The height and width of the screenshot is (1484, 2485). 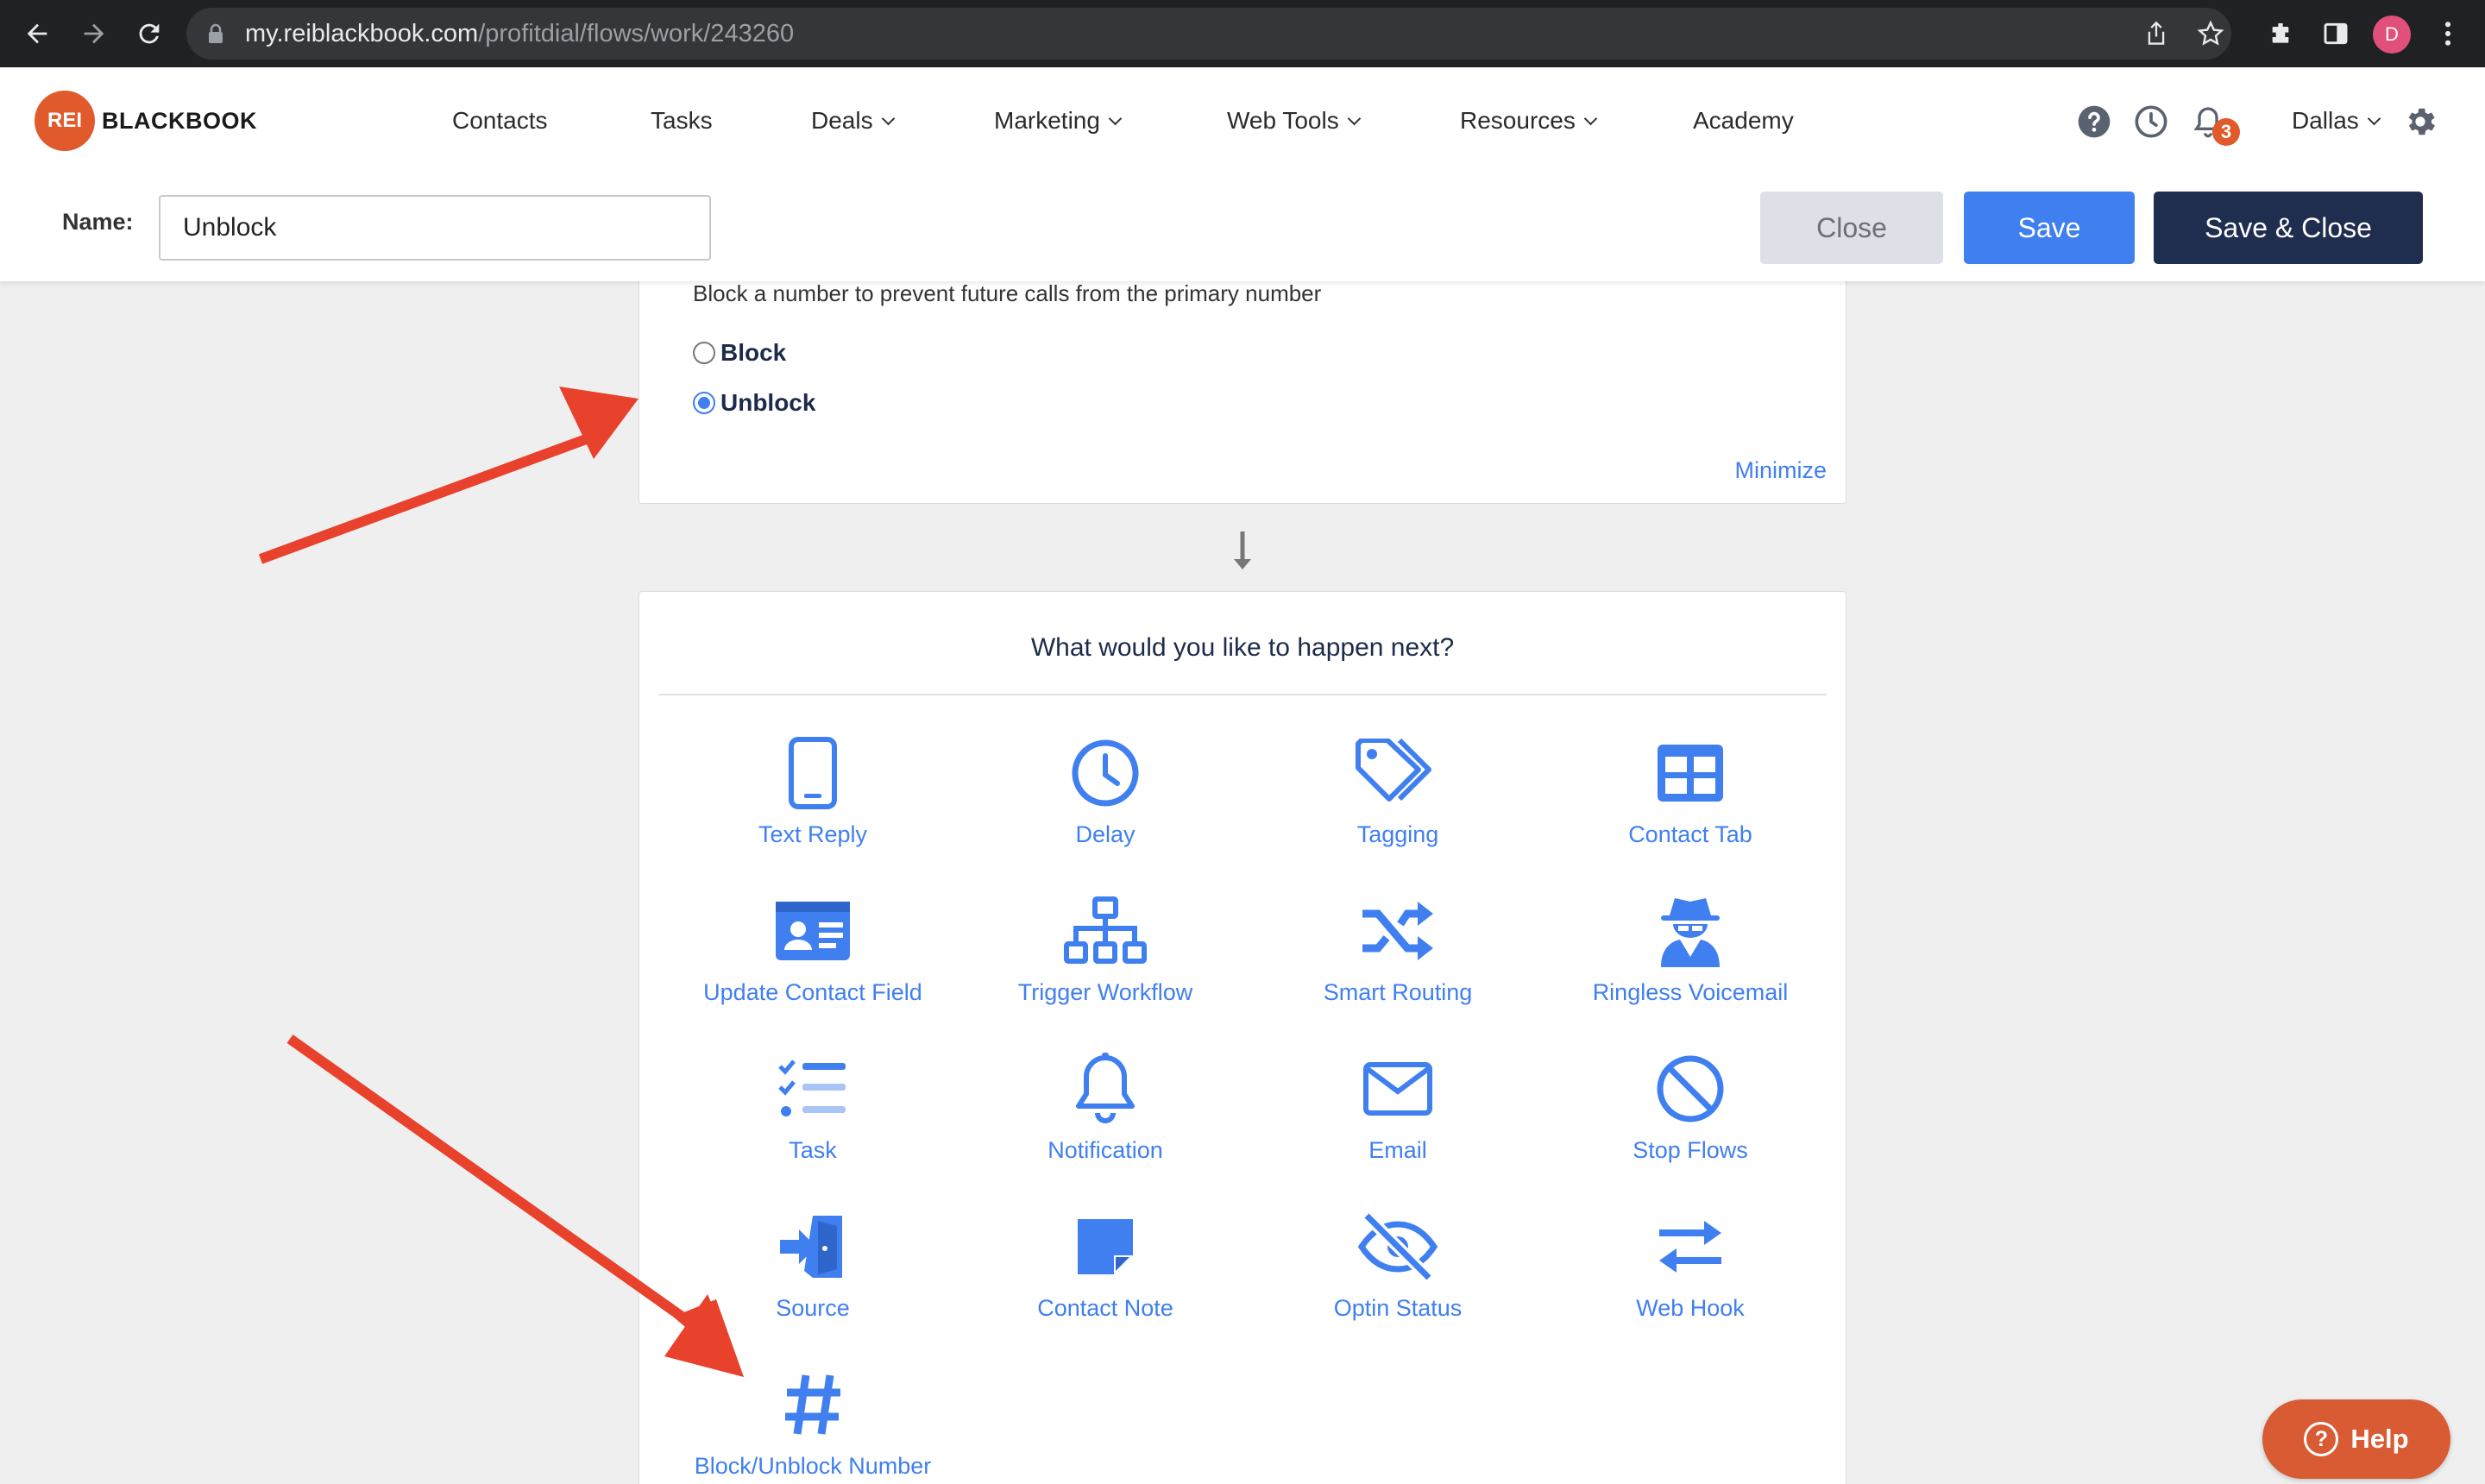 I want to click on checklist-icon, so click(x=813, y=1089).